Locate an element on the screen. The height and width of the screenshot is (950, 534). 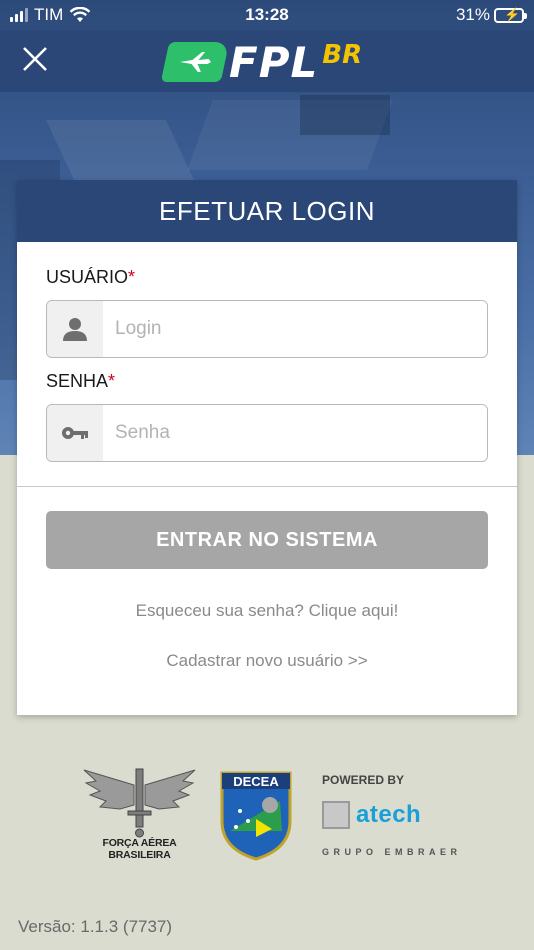
airplane-icon is located at coordinates (195, 62).